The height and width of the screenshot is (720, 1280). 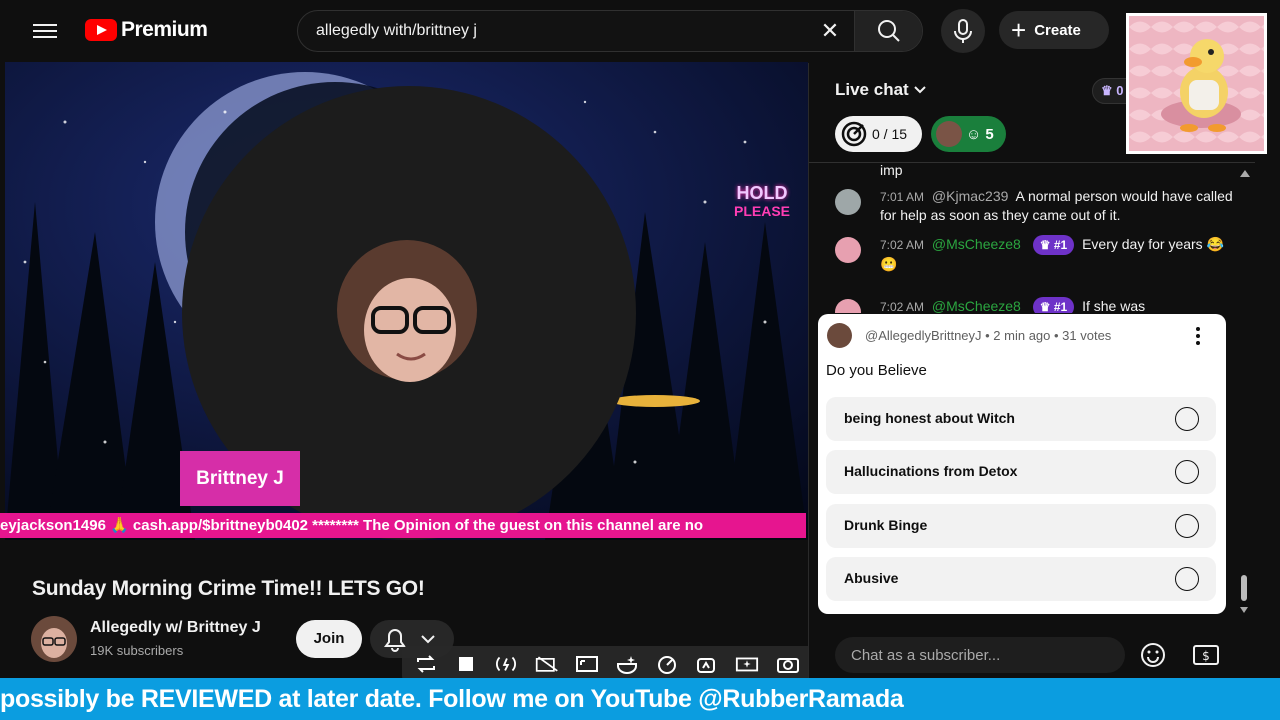 What do you see at coordinates (1120, 90) in the screenshot?
I see `crown-count: 0` at bounding box center [1120, 90].